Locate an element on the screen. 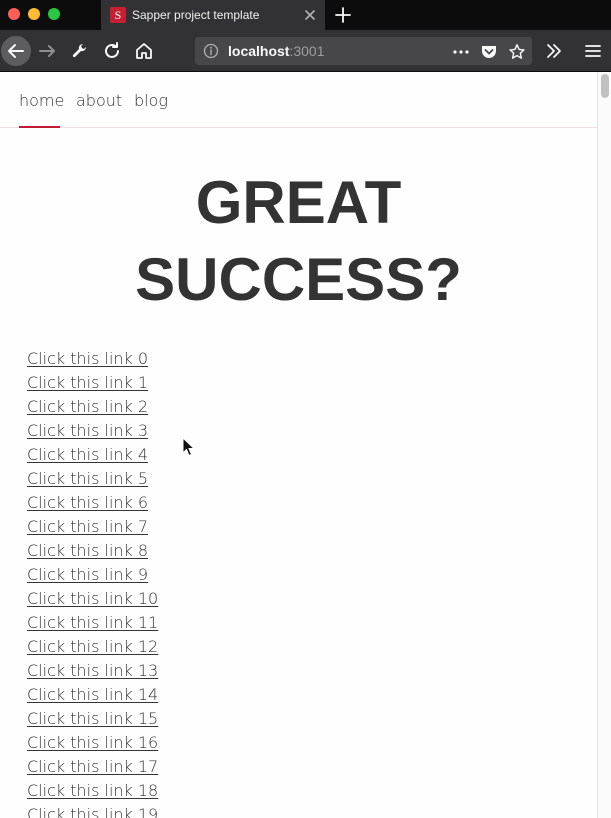 This screenshot has width=611, height=818. browser-toolbar: localhost:3001 is located at coordinates (305, 51).